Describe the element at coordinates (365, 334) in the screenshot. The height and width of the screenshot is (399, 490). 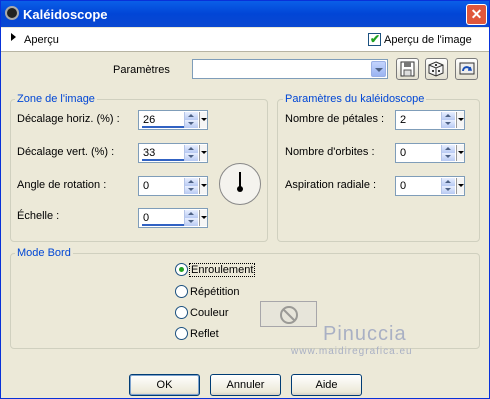
I see `watermark-name: Pinuccia` at that location.